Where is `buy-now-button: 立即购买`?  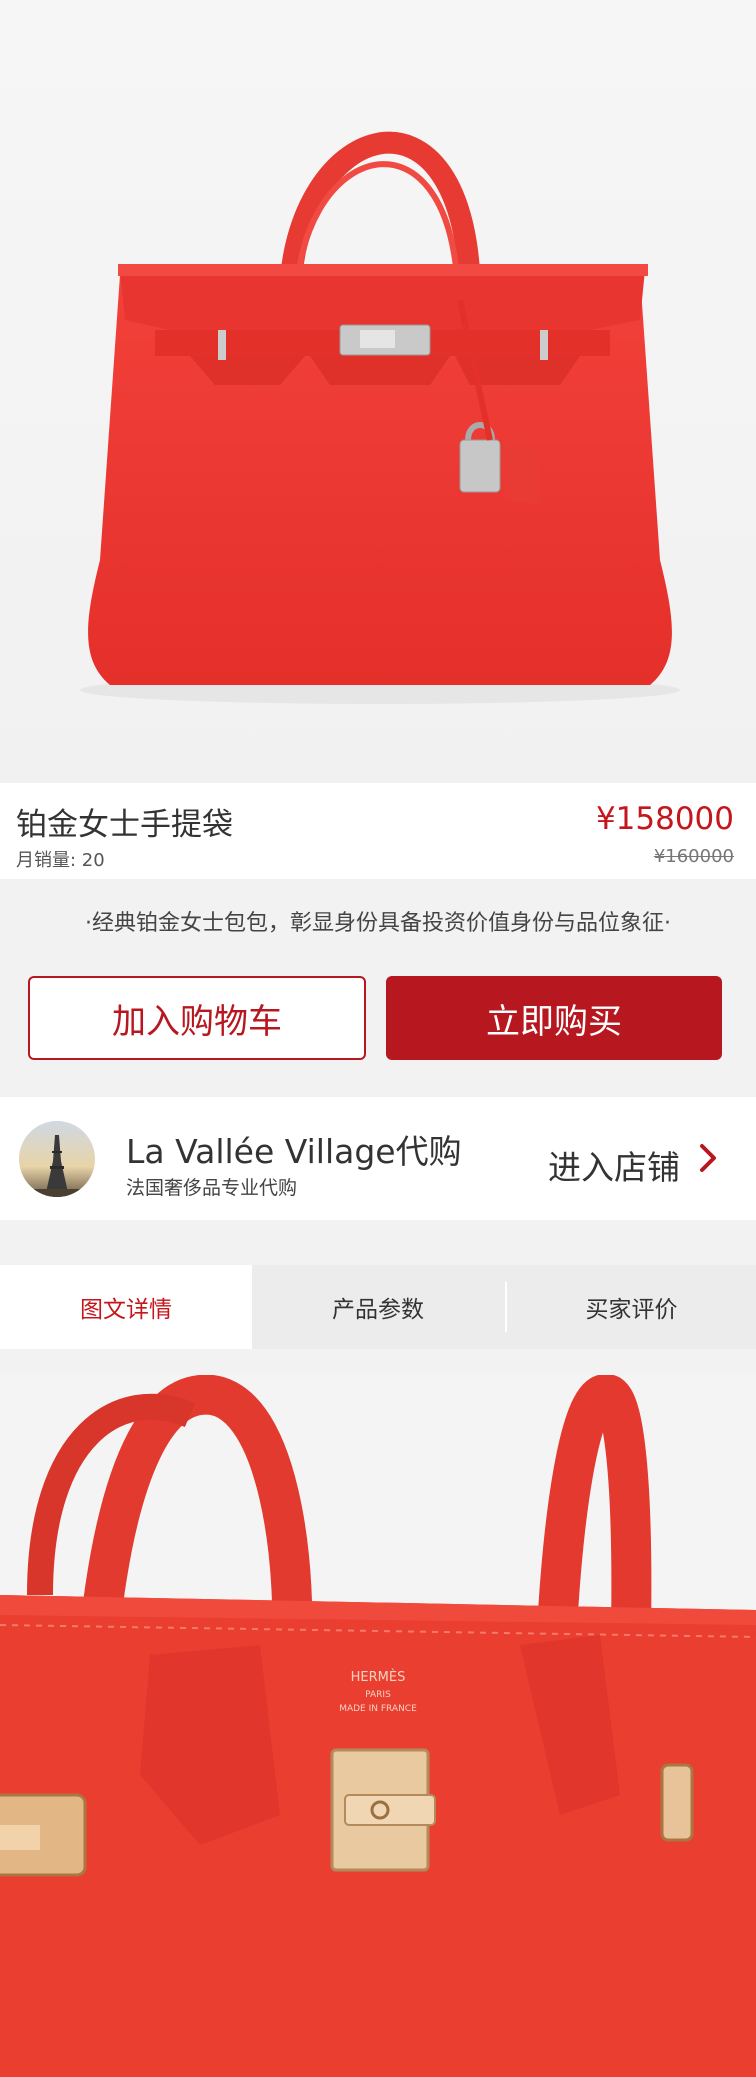 buy-now-button: 立即购买 is located at coordinates (554, 1018).